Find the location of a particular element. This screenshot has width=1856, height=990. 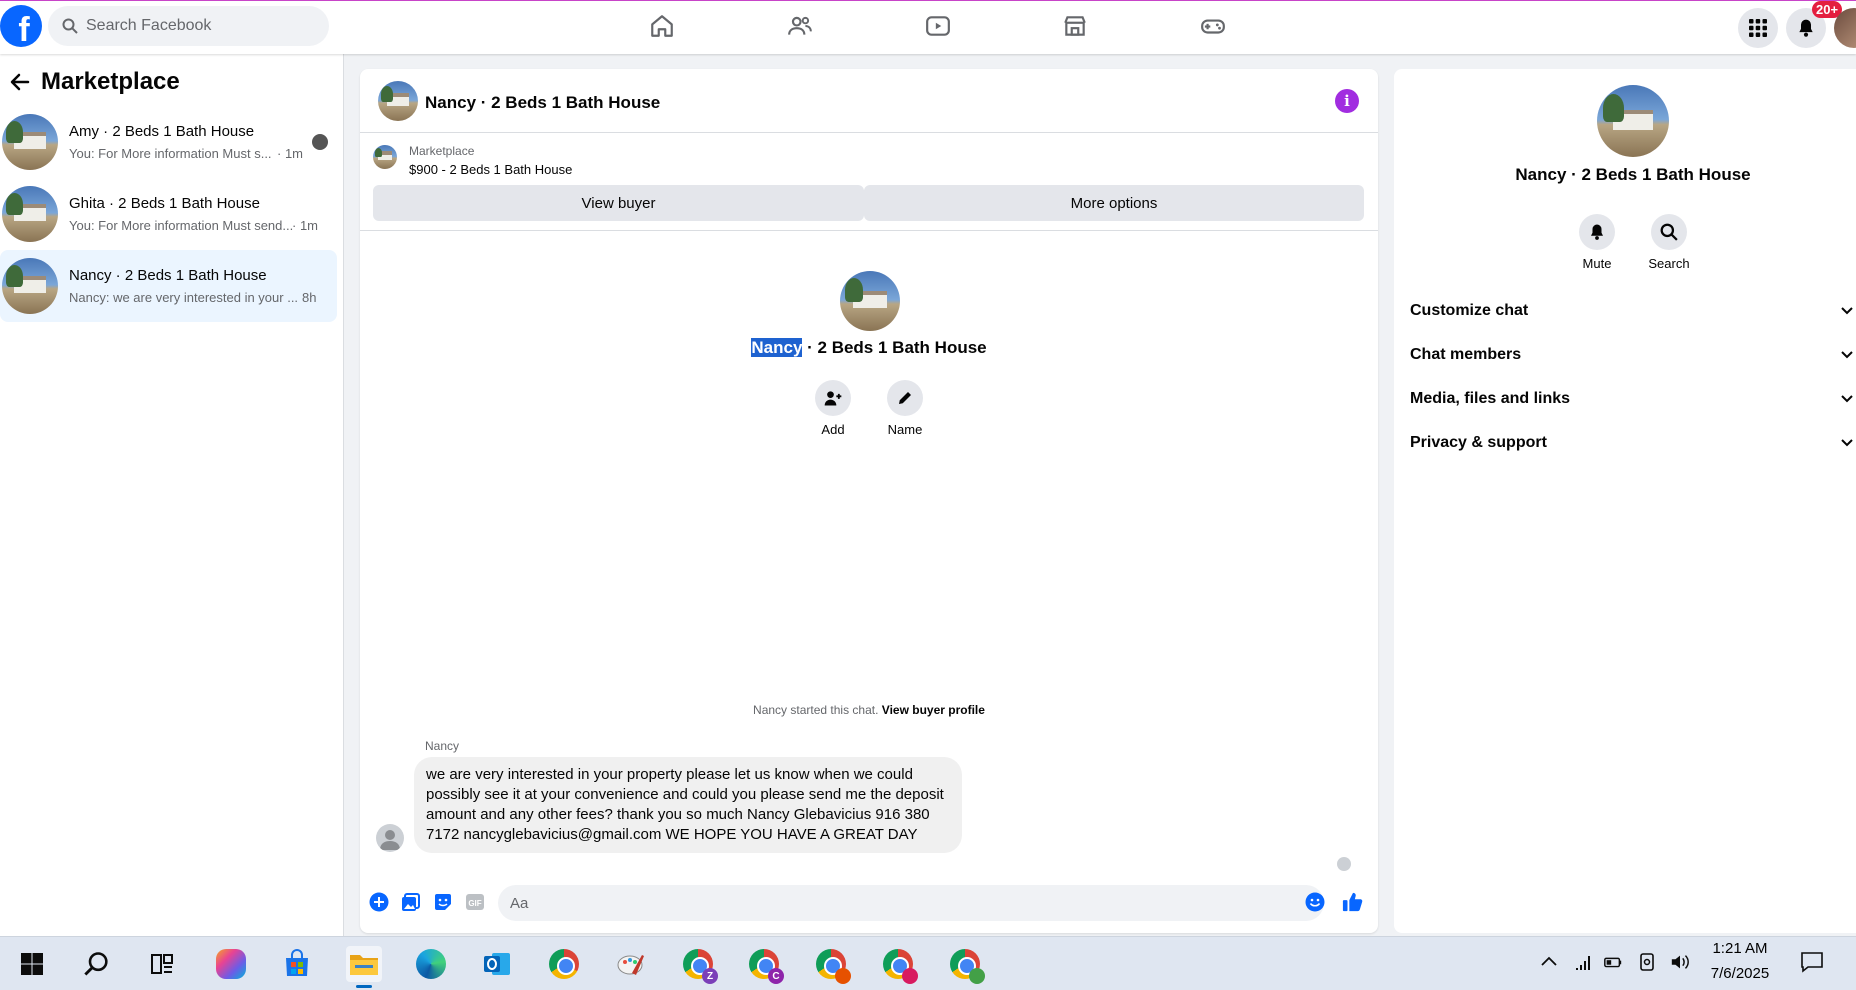

grid-icon is located at coordinates (1758, 28).